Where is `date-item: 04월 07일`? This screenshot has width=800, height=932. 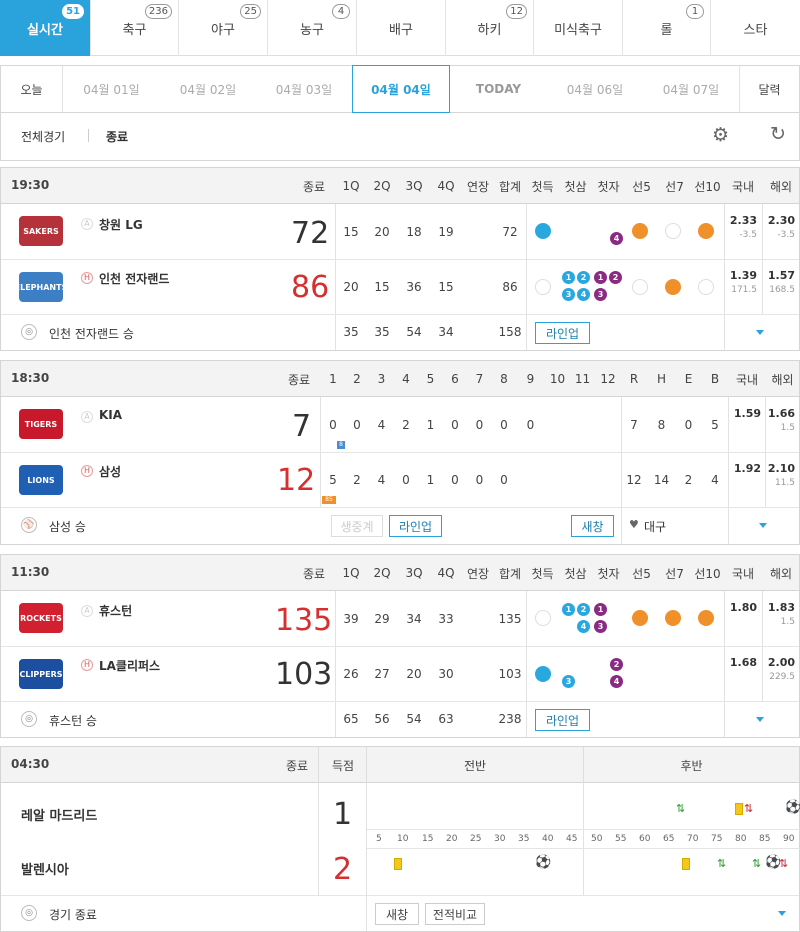
date-item: 04월 07일 is located at coordinates (691, 89).